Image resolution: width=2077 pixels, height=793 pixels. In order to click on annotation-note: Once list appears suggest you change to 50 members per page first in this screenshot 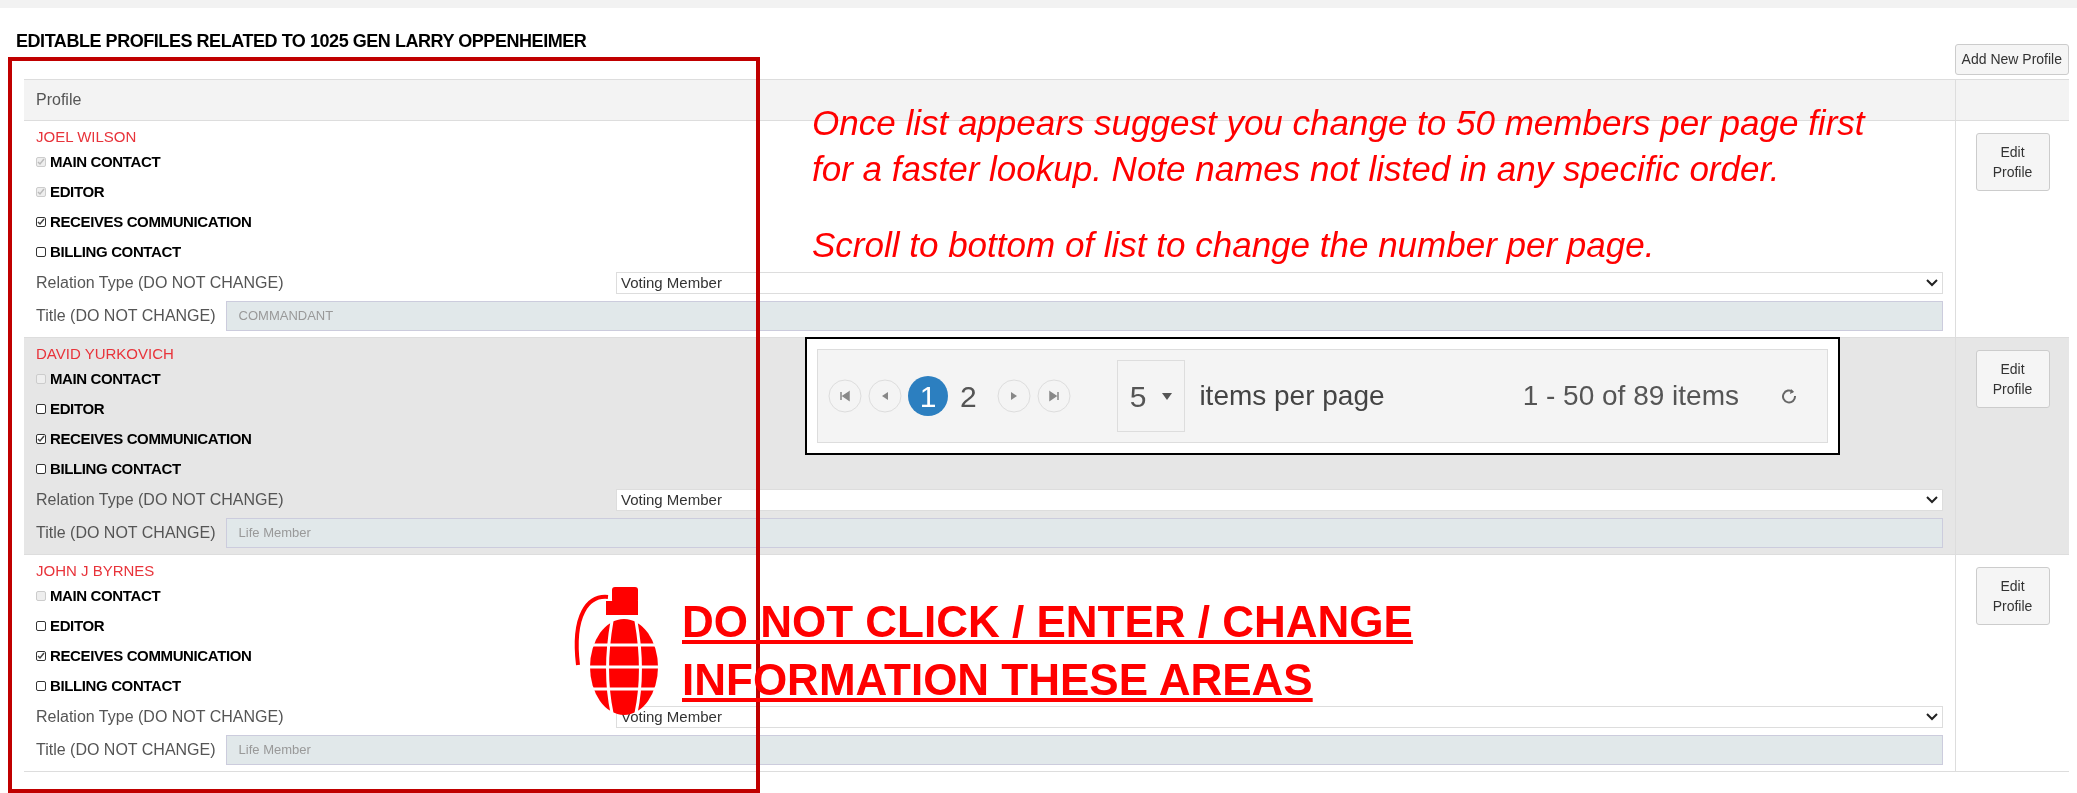, I will do `click(1338, 123)`.